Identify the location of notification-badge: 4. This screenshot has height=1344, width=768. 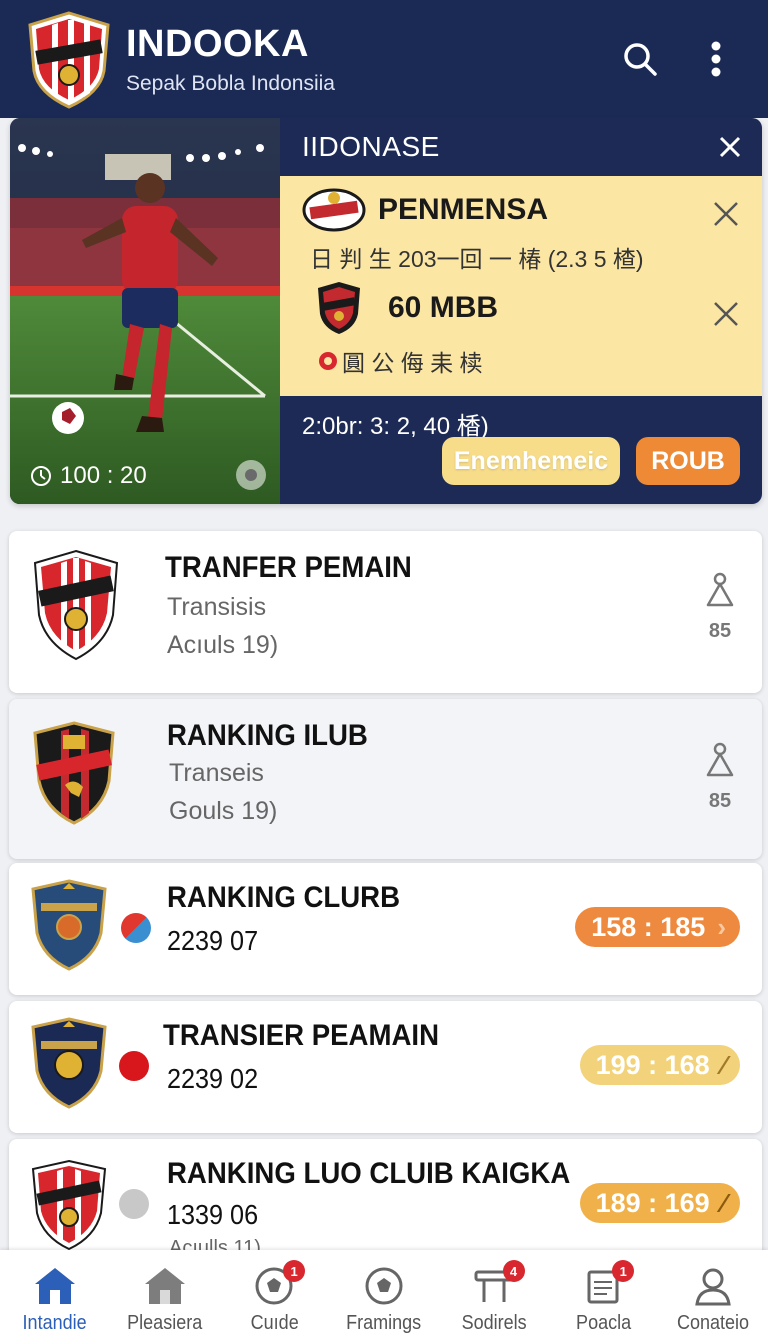
(513, 1271).